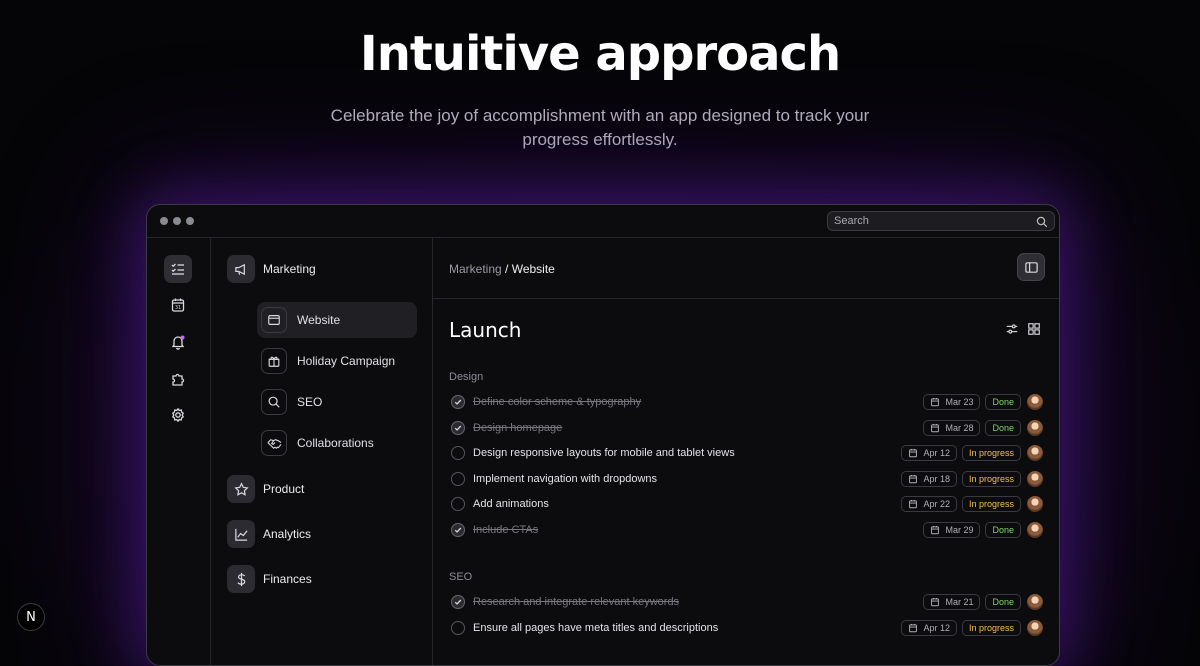 Image resolution: width=1200 pixels, height=666 pixels. I want to click on puzzle-icon, so click(178, 379).